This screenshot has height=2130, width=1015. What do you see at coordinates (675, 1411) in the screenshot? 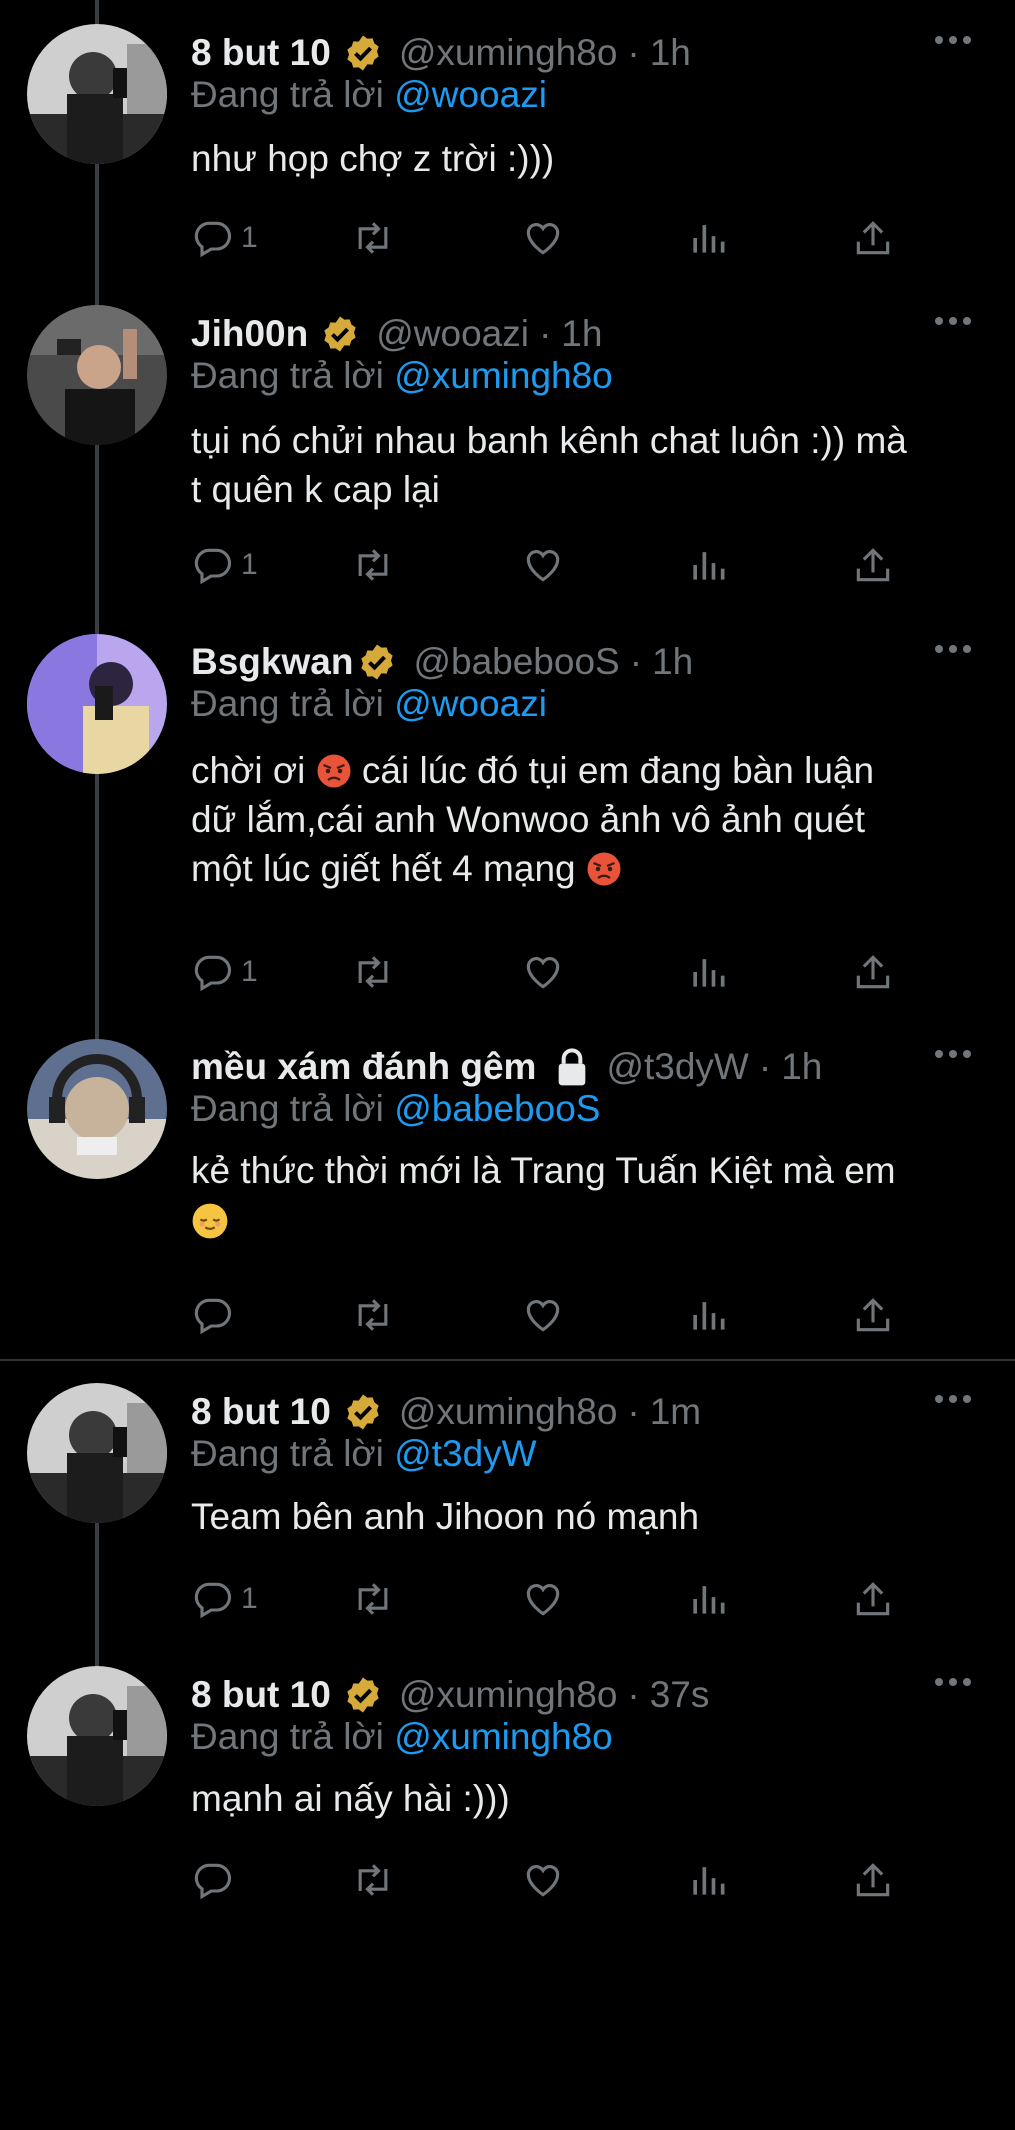
I see `timestamp: 1m` at bounding box center [675, 1411].